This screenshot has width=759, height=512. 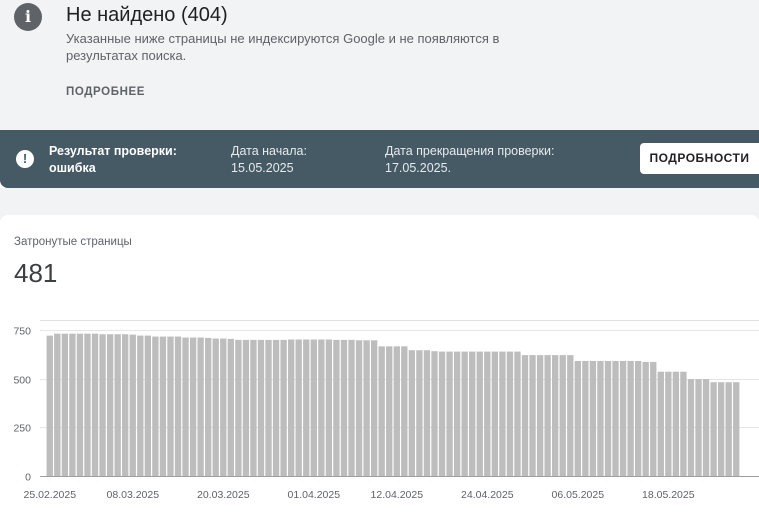 I want to click on x-tick-label: 24.04.2025, so click(x=487, y=495).